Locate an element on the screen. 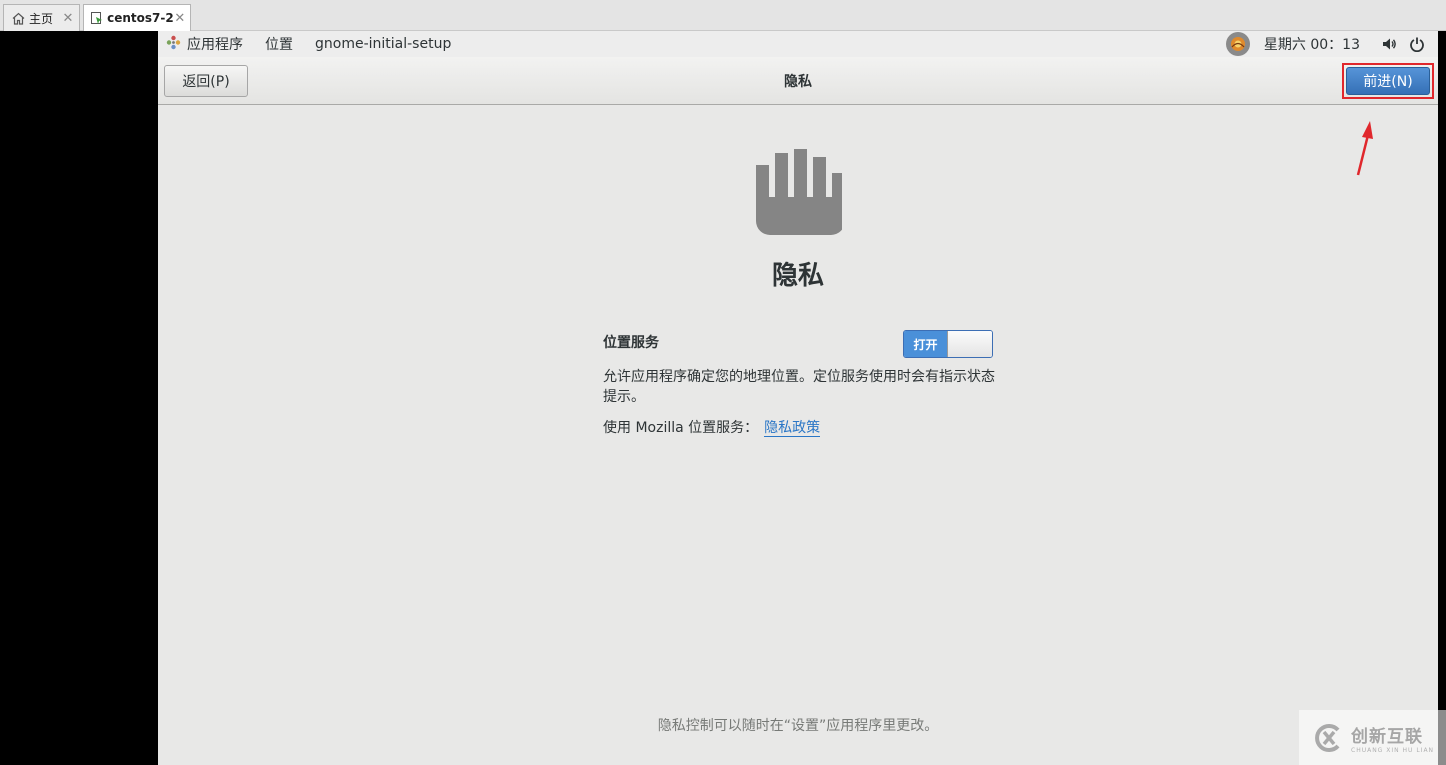 This screenshot has width=1446, height=765. gnome-top-bar: 应用程序 位置 gnome-initial-setup 星期六 00：13 is located at coordinates (798, 44).